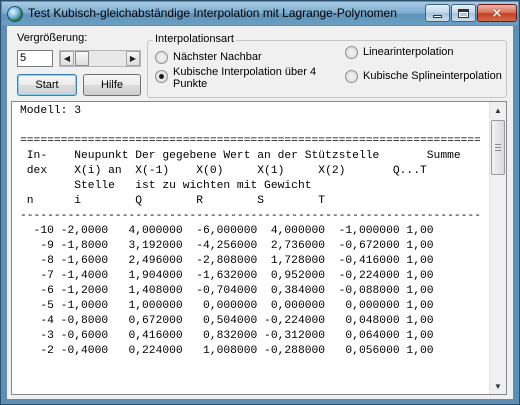 The height and width of the screenshot is (405, 520). Describe the element at coordinates (408, 52) in the screenshot. I see `radio-linear-label: Linearinterpolation` at that location.